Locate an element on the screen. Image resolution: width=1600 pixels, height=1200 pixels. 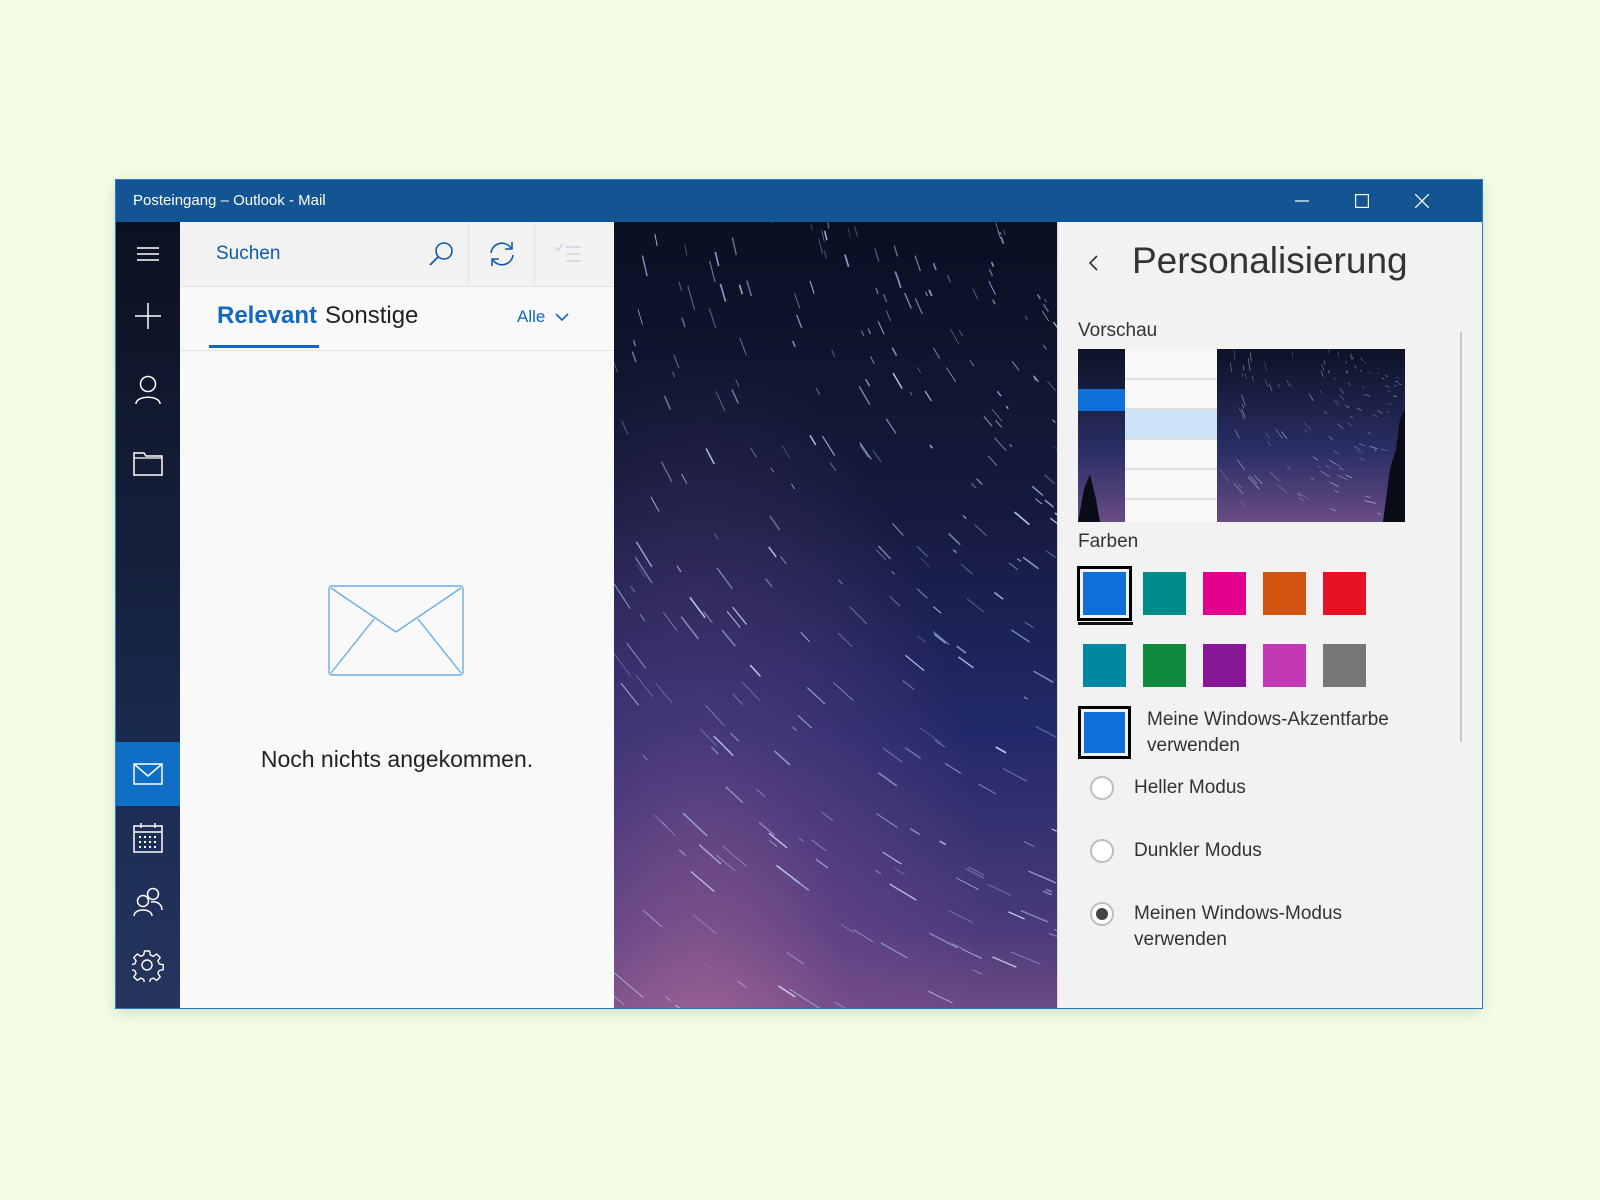
nav-rail is located at coordinates (148, 615).